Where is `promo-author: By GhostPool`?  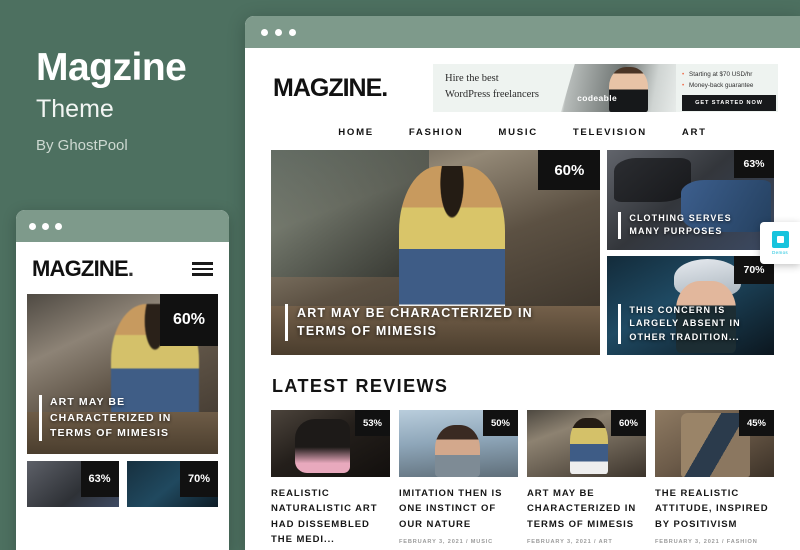
promo-author: By GhostPool is located at coordinates (82, 145).